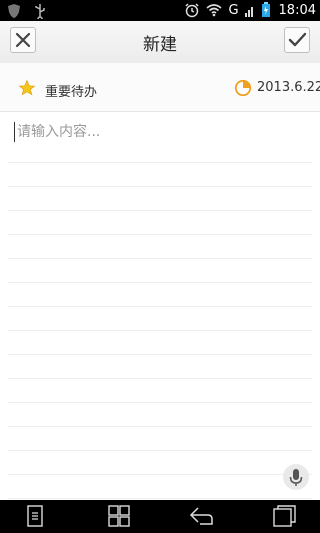 This screenshot has height=533, width=320. What do you see at coordinates (243, 88) in the screenshot?
I see `clock-icon` at bounding box center [243, 88].